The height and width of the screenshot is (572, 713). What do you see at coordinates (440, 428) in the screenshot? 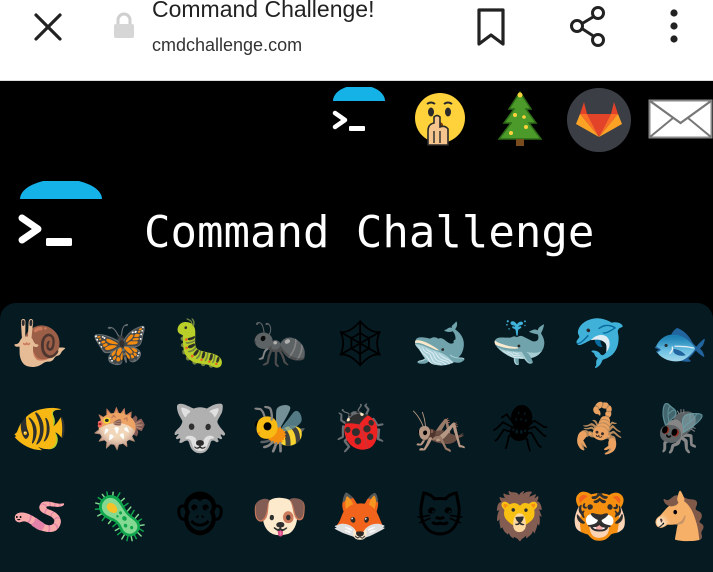
I see `cricket-icon: 🦗` at bounding box center [440, 428].